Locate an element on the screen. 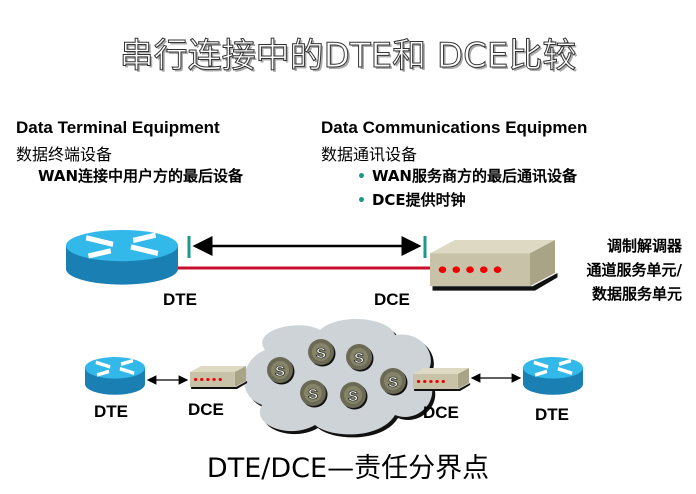 Image resolution: width=696 pixels, height=494 pixels. device-label: 数据服务单元 is located at coordinates (636, 294).